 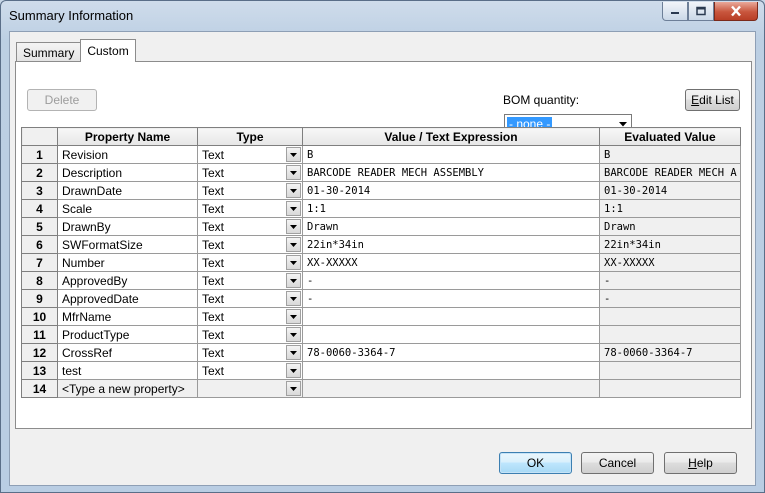 I want to click on cell-value: 22in*34in, so click(x=451, y=244).